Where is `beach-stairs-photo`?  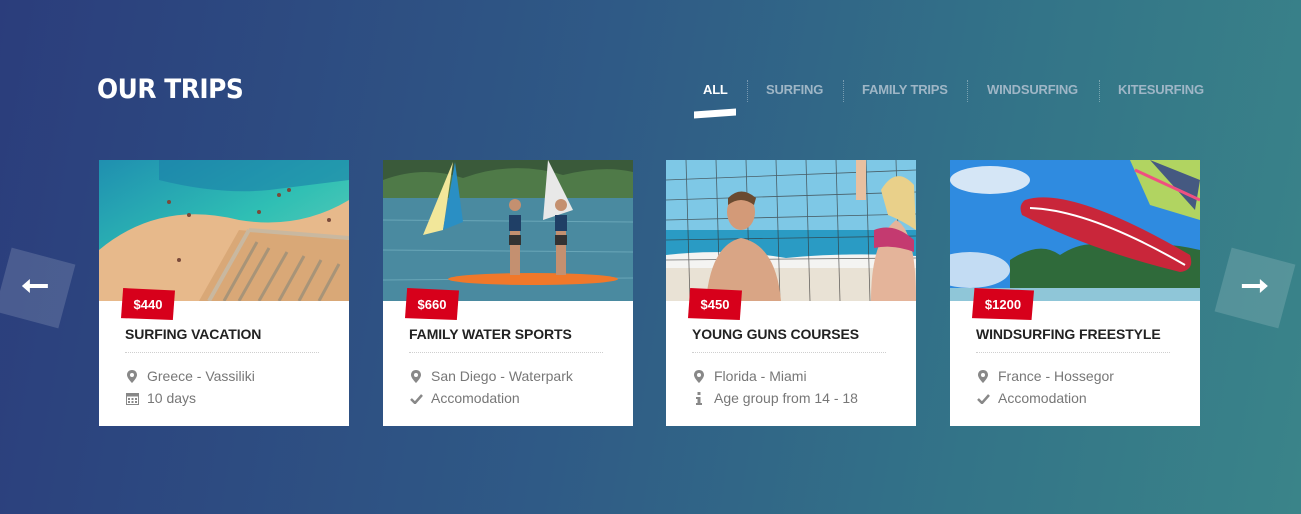 beach-stairs-photo is located at coordinates (224, 230).